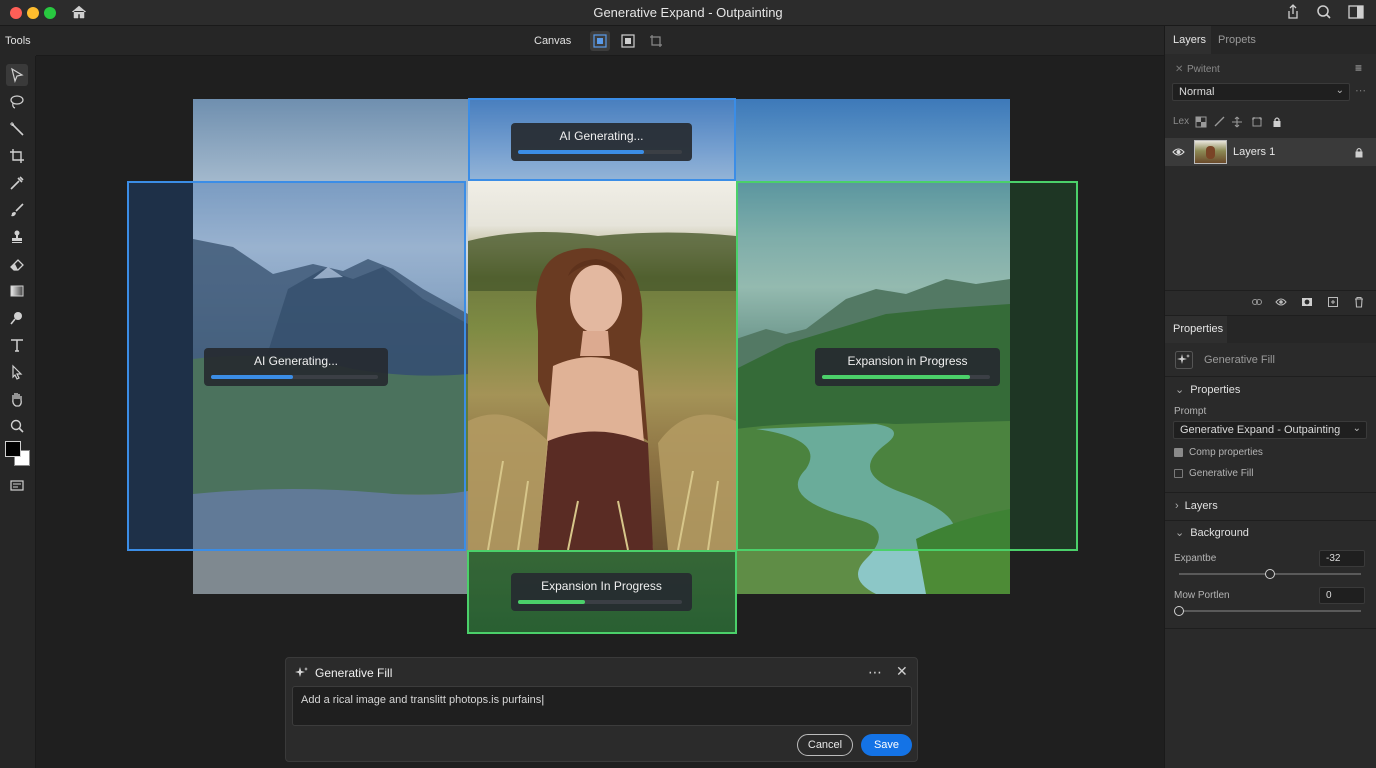 Image resolution: width=1376 pixels, height=768 pixels. I want to click on section-background-header: ⌄ Background, so click(1270, 532).